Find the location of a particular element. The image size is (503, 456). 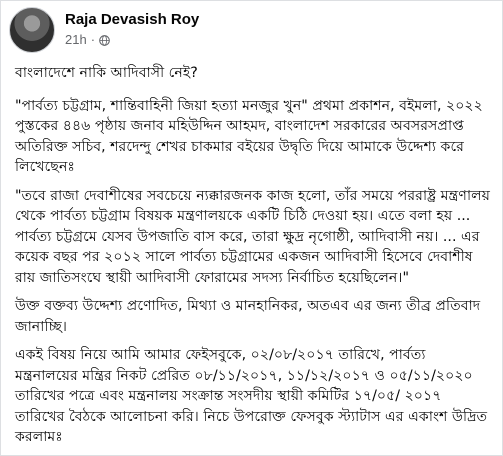

post-timestamp: 21h is located at coordinates (76, 40).